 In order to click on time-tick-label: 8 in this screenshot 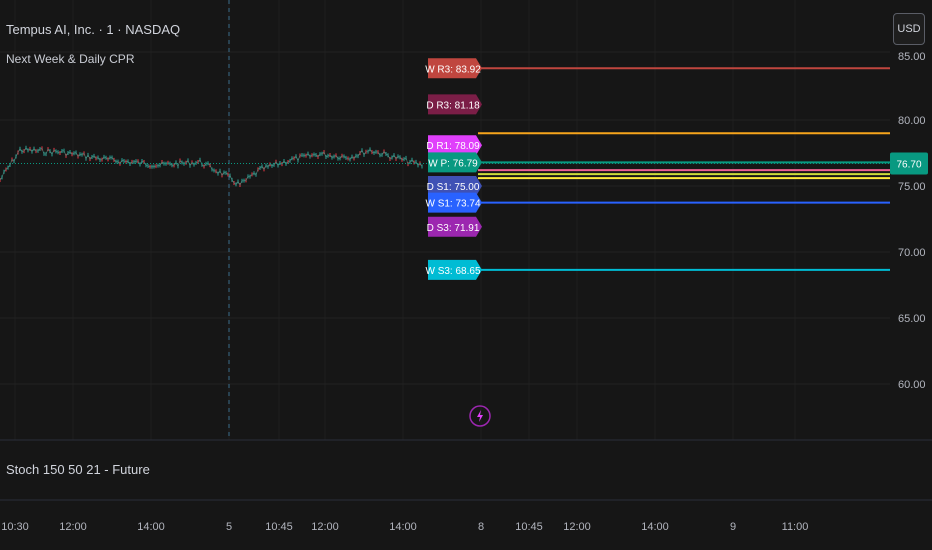, I will do `click(481, 527)`.